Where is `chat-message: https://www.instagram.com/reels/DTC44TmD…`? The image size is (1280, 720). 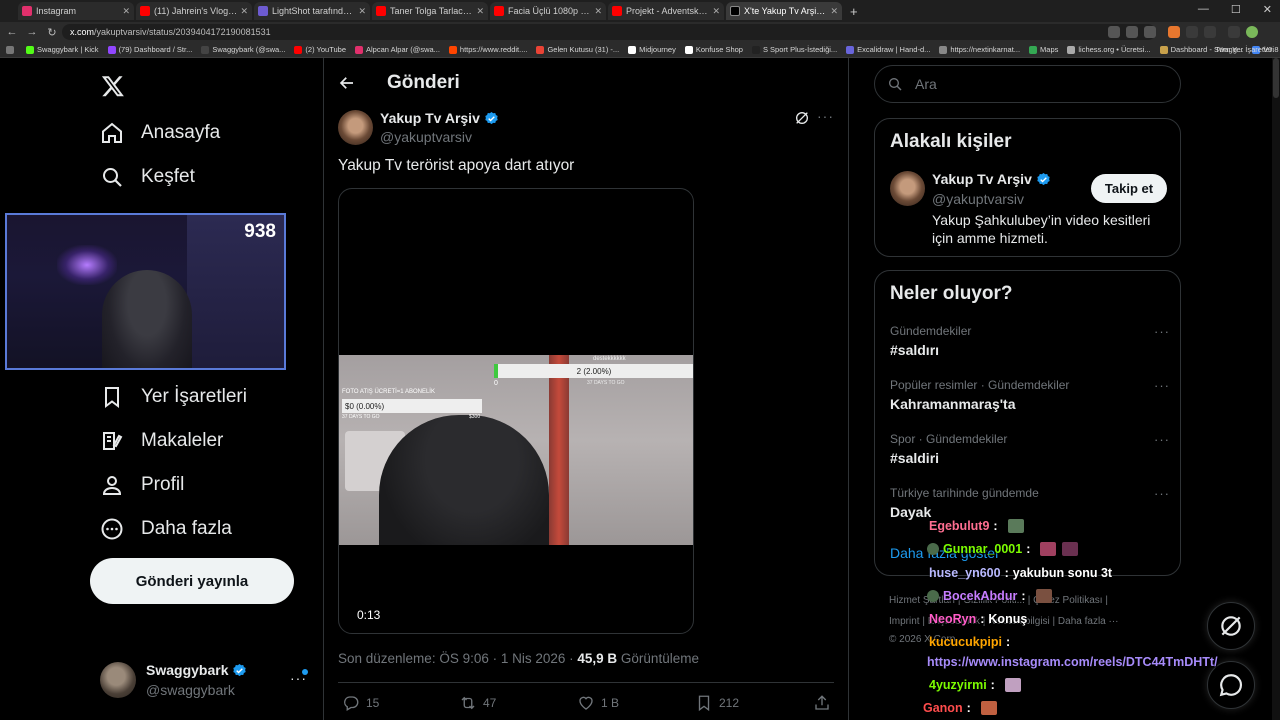
chat-message: https://www.instagram.com/reels/DTC44TmD… is located at coordinates (1072, 662).